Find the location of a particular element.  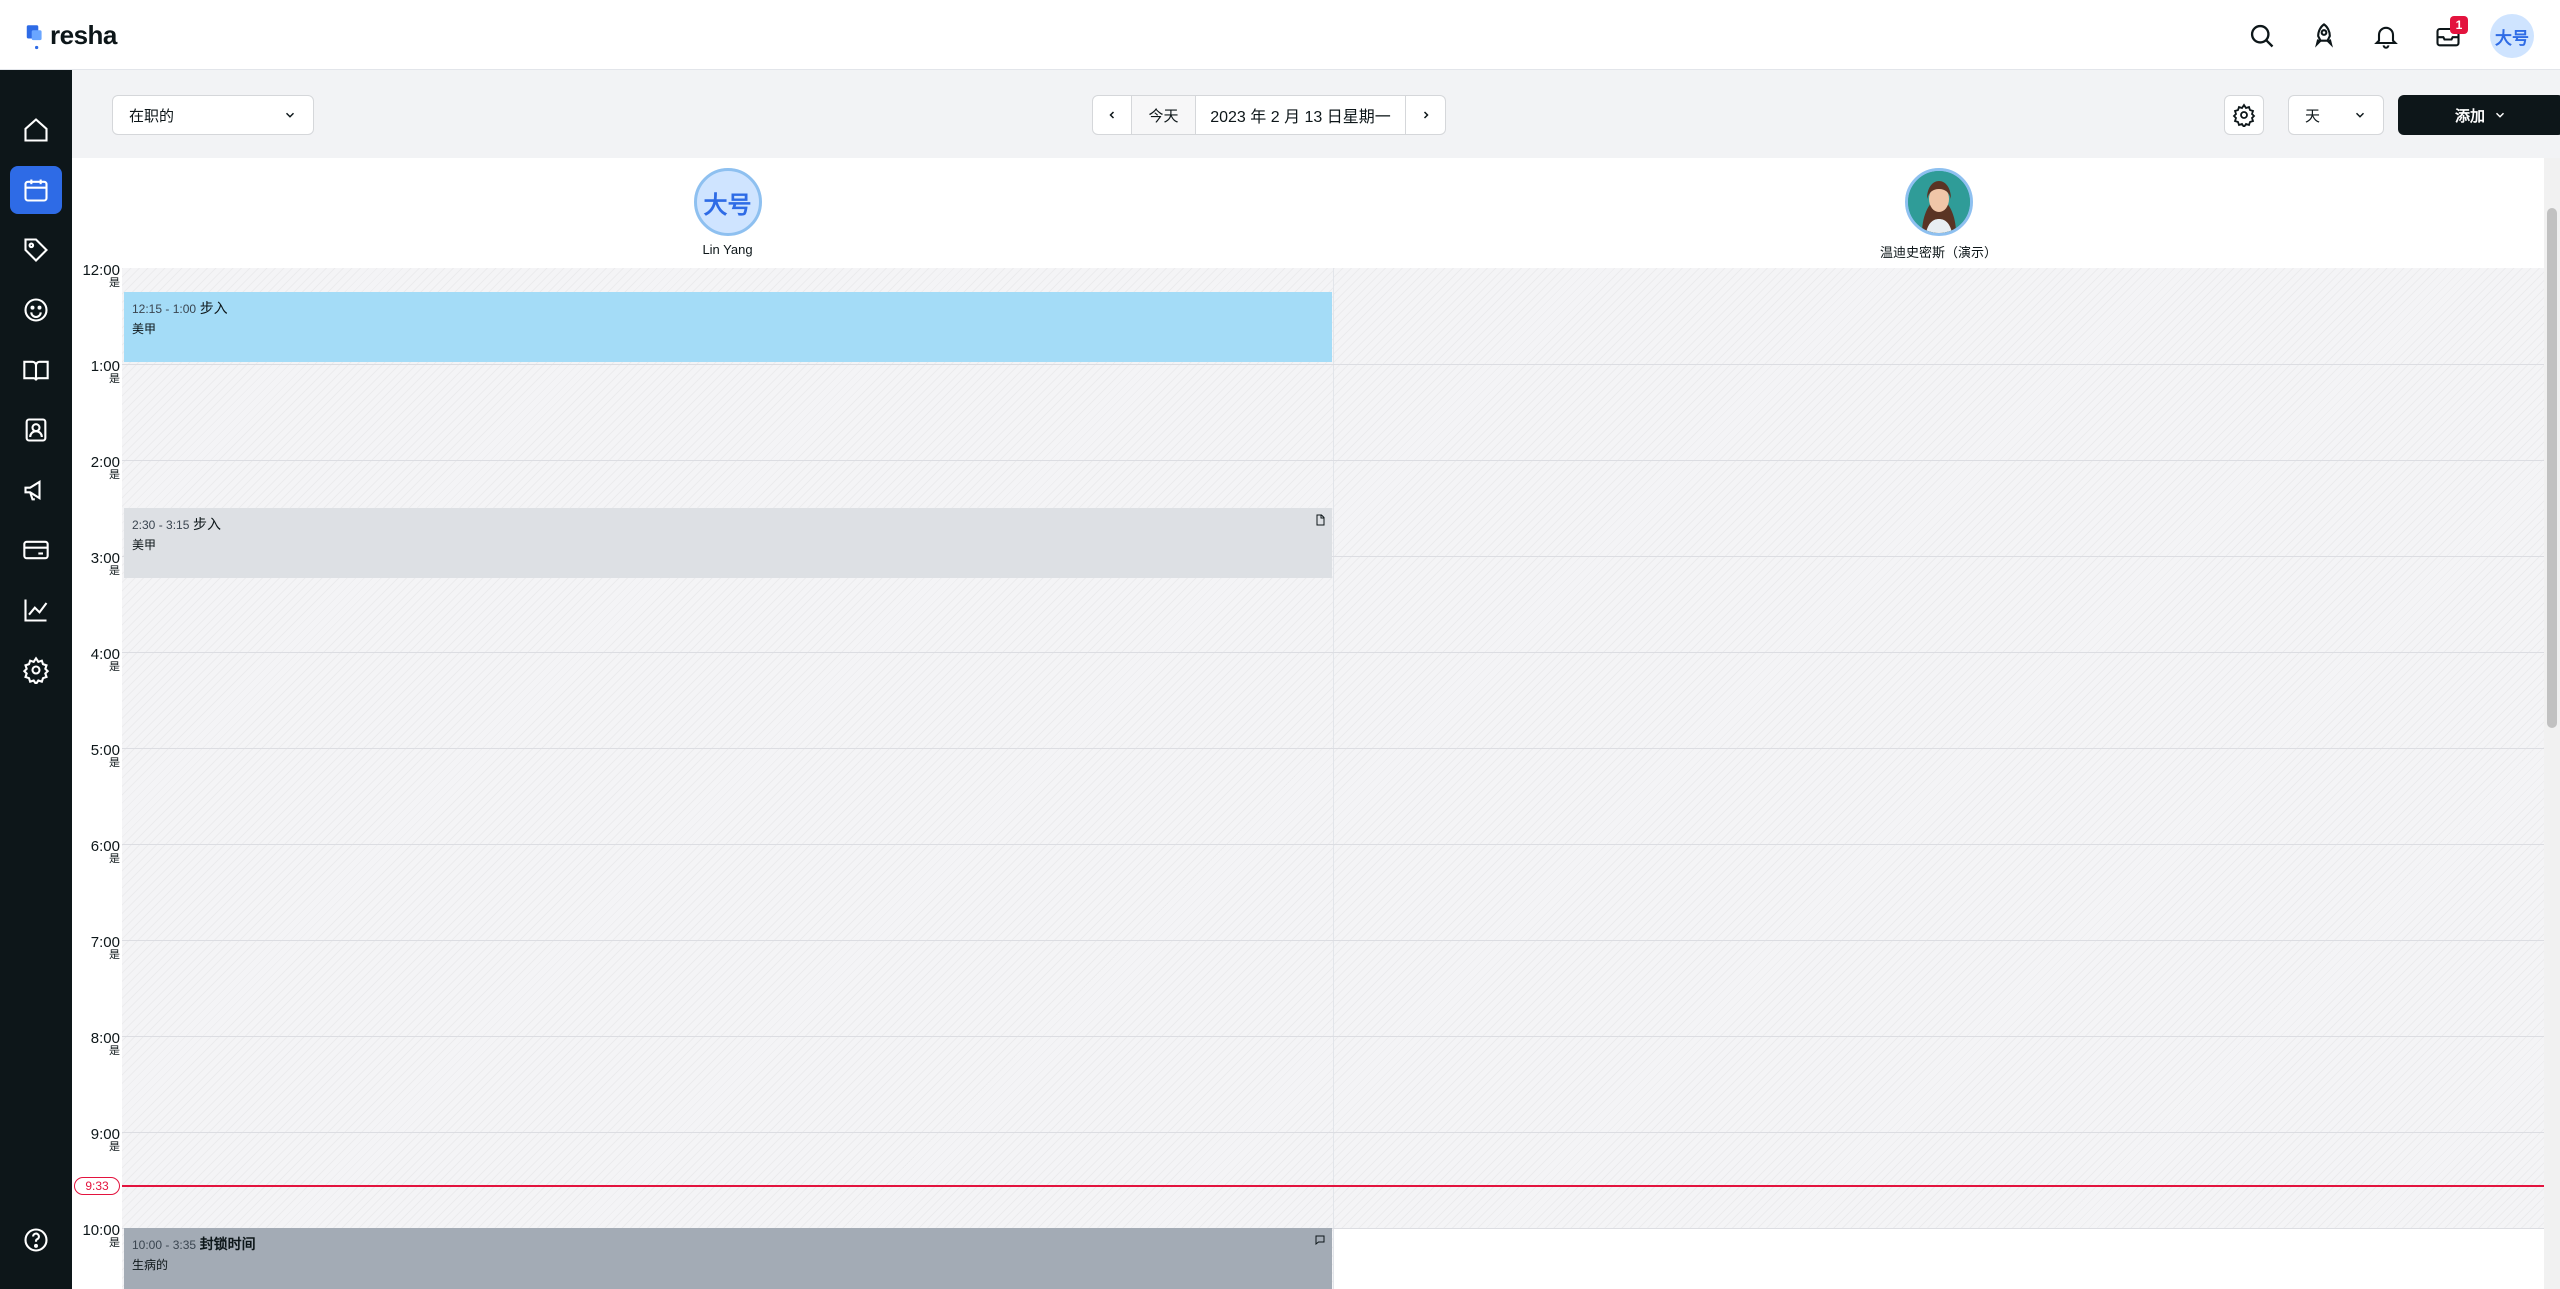

date-picker-button: 2023 年 2 月 13 日星期一 is located at coordinates (1301, 115).